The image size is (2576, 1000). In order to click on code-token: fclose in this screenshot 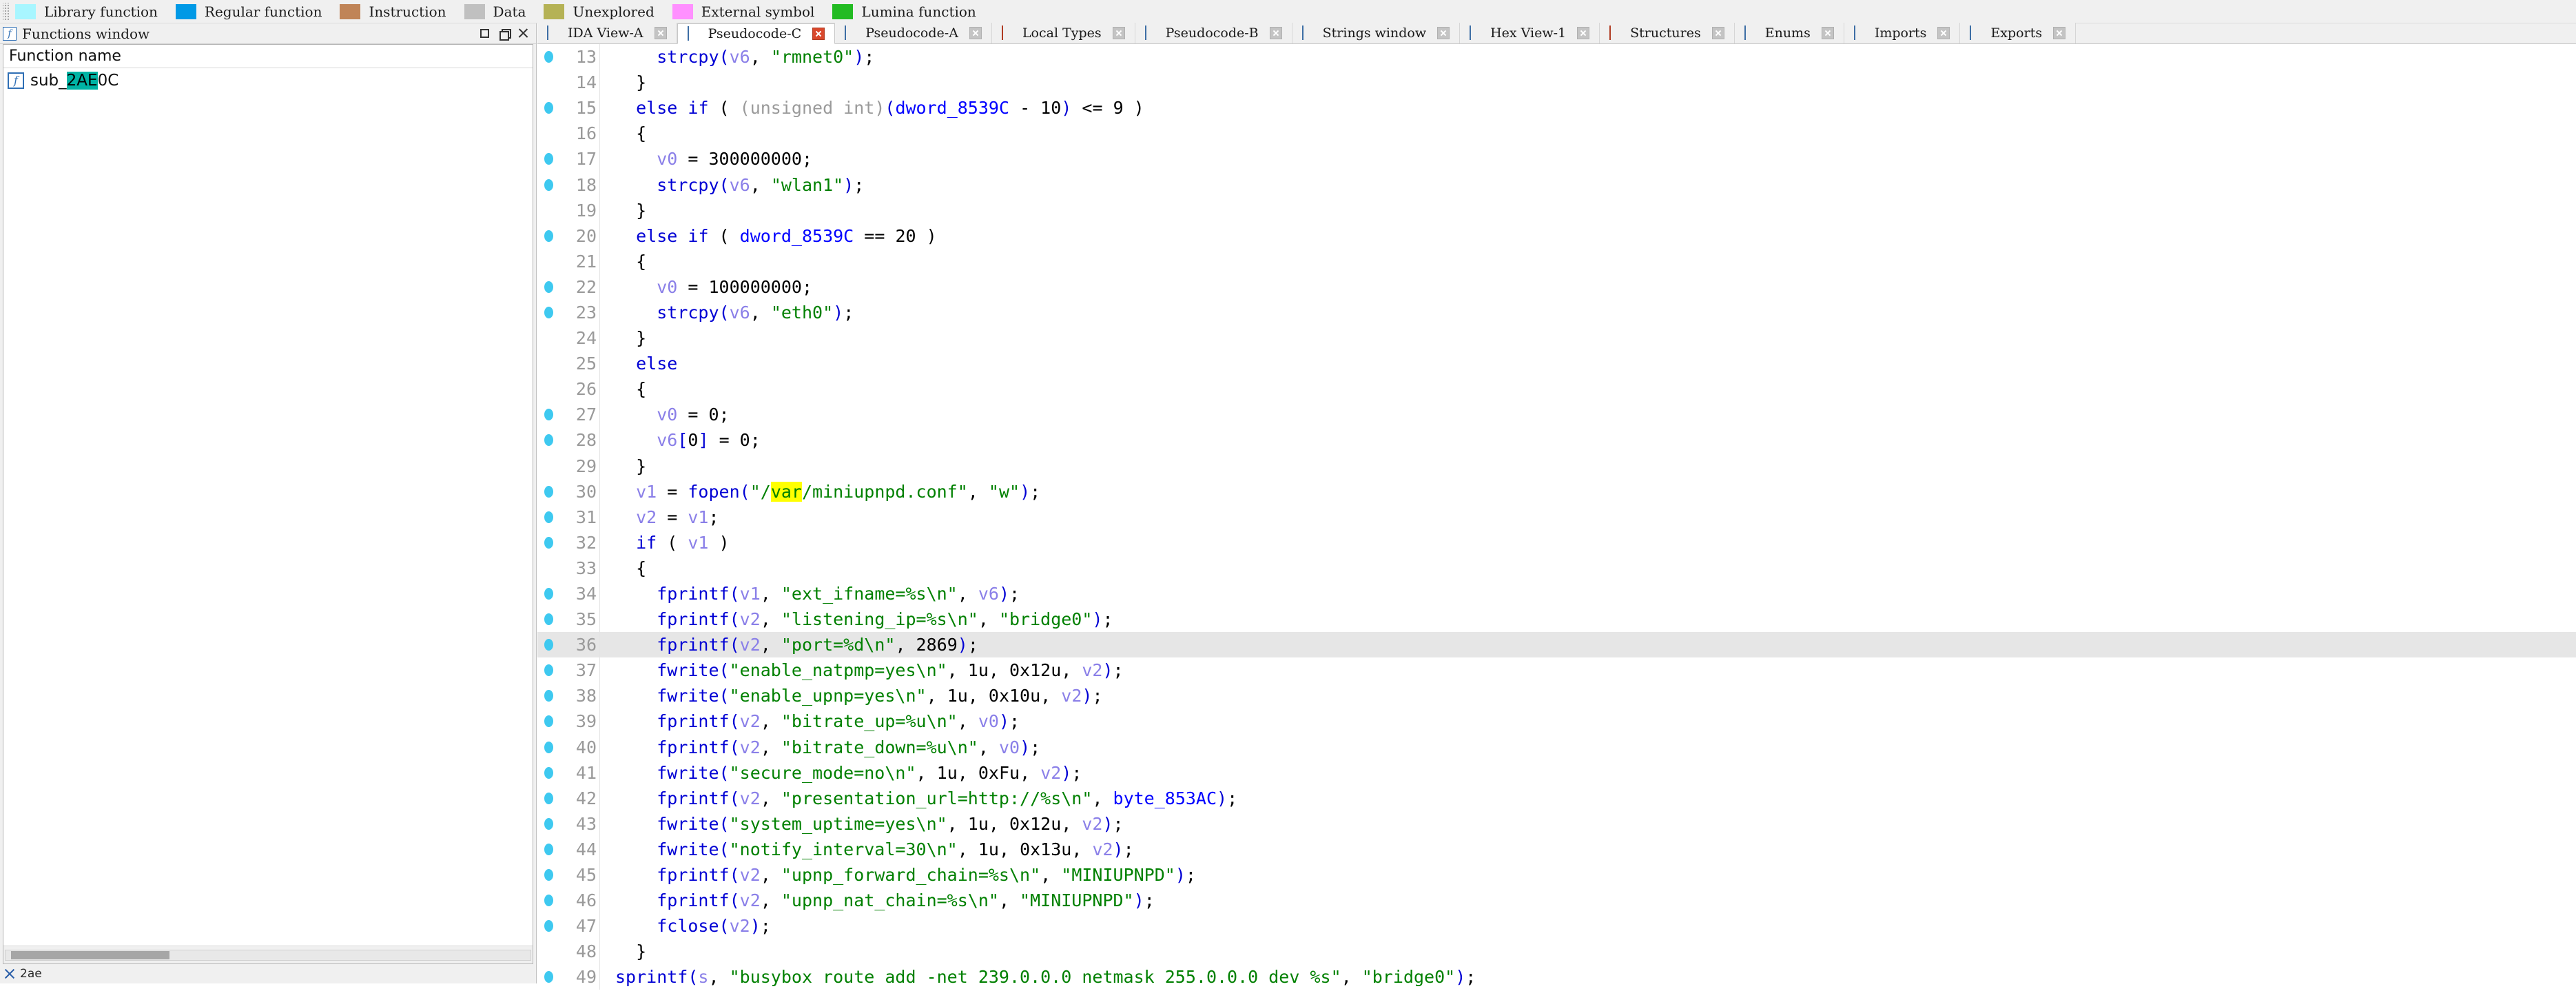, I will do `click(688, 926)`.